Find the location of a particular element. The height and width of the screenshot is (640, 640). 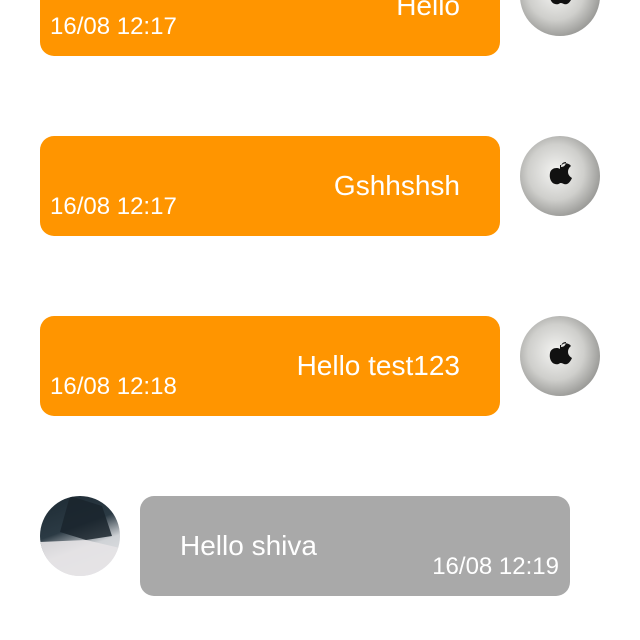

outgoing-message-bubble: Hello 16/08 12:17 is located at coordinates (270, 28).